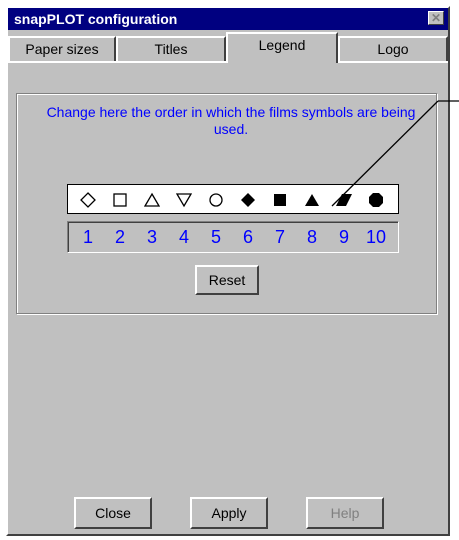  Describe the element at coordinates (215, 237) in the screenshot. I see `order-number: 5` at that location.